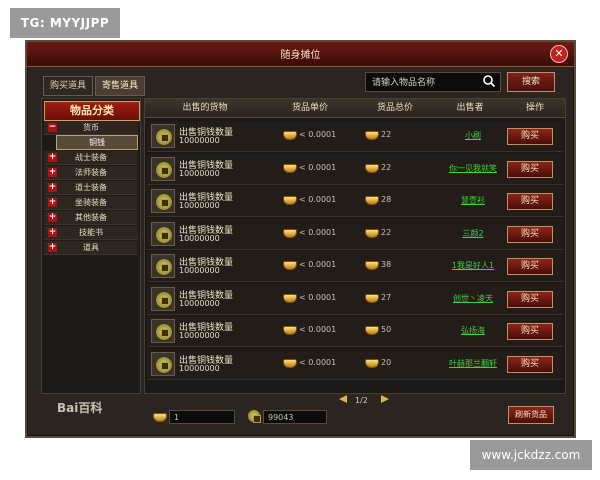 The width and height of the screenshot is (600, 480). I want to click on tab-buy-items: 购买道具, so click(68, 86).